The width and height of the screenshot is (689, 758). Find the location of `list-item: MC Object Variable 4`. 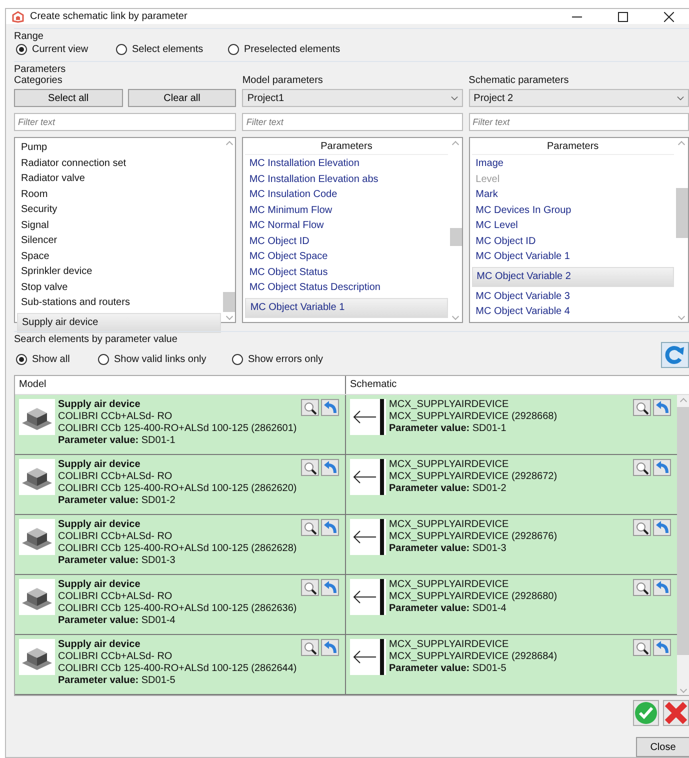

list-item: MC Object Variable 4 is located at coordinates (573, 312).